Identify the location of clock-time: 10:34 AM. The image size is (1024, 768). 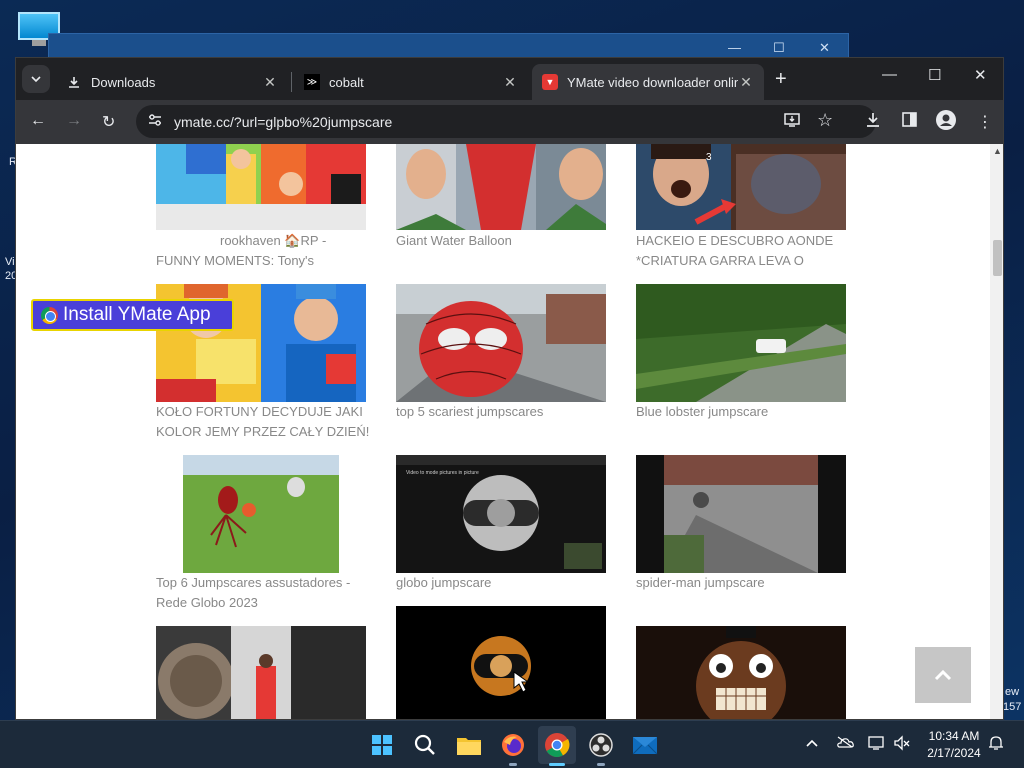
(954, 736).